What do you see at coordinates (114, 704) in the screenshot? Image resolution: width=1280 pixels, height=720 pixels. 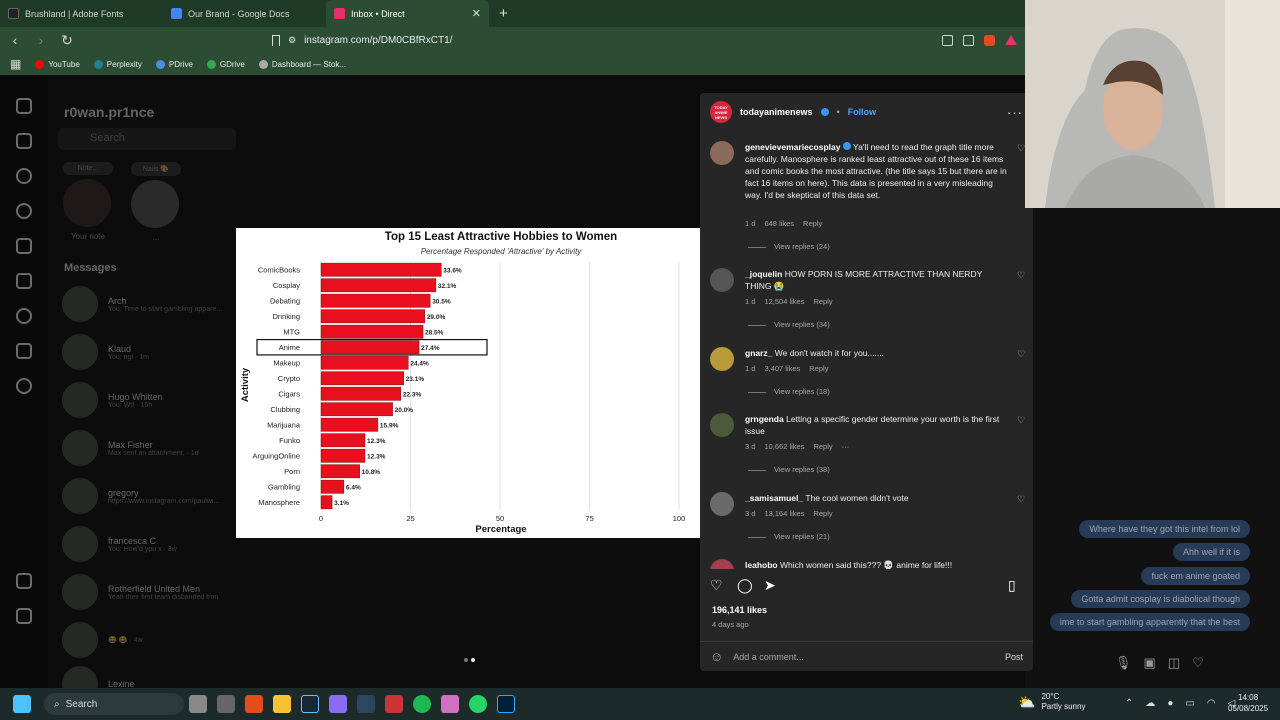 I see `taskbar-search: ⌕ Search` at bounding box center [114, 704].